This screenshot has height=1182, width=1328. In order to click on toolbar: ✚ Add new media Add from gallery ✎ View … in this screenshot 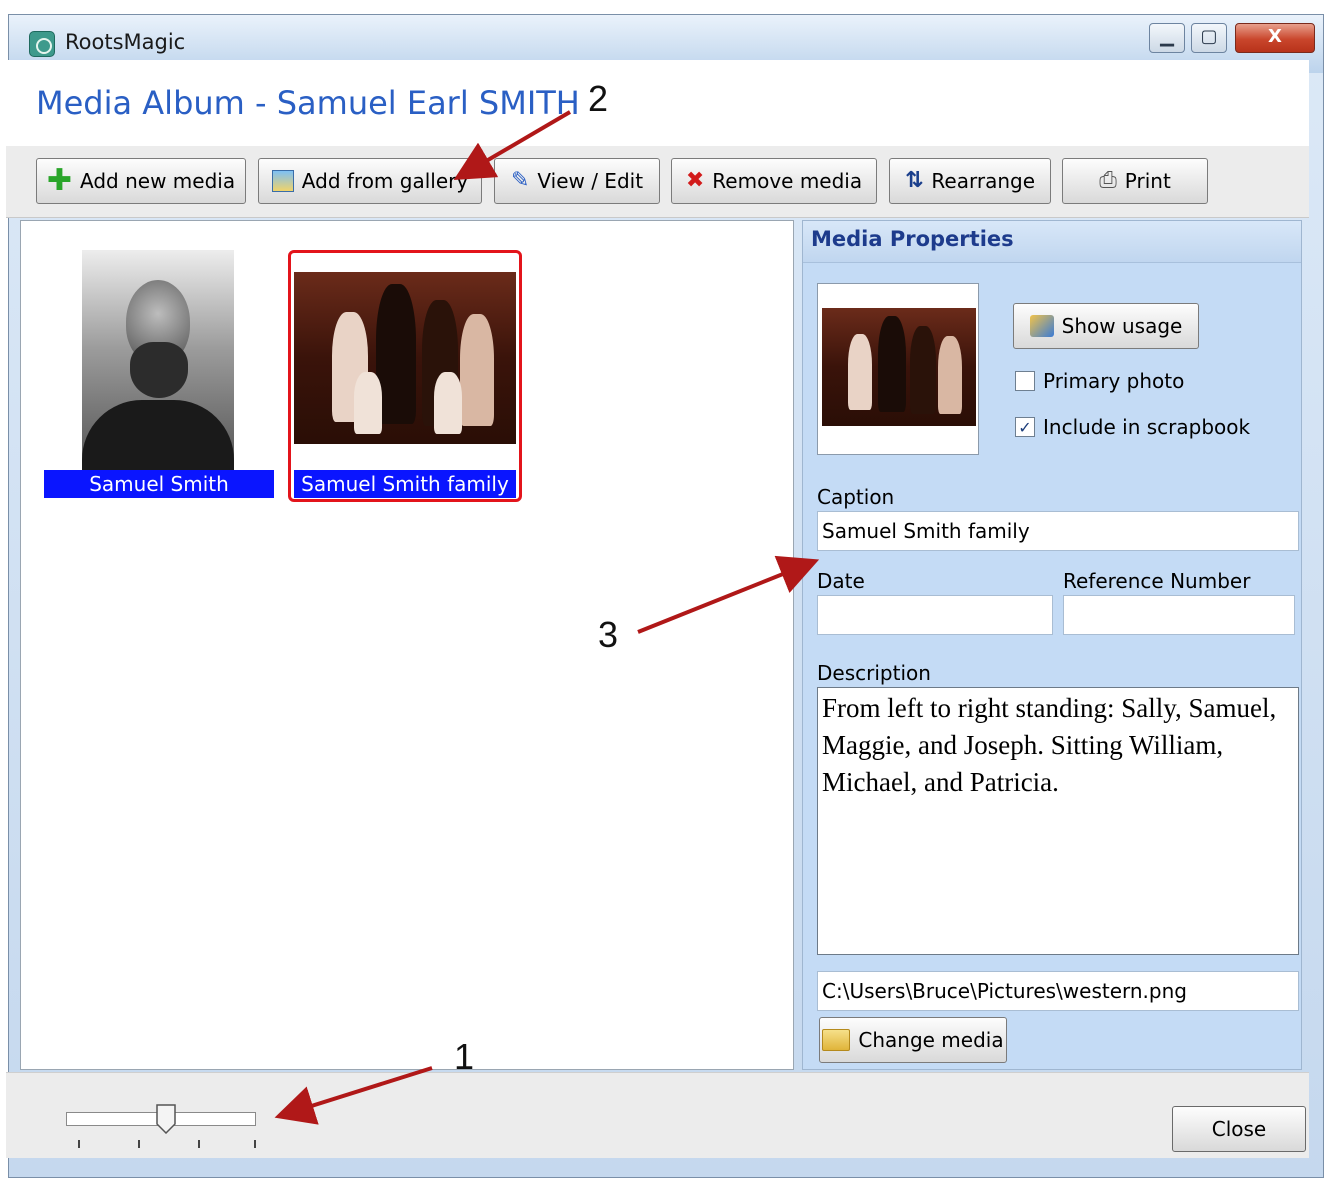, I will do `click(657, 182)`.